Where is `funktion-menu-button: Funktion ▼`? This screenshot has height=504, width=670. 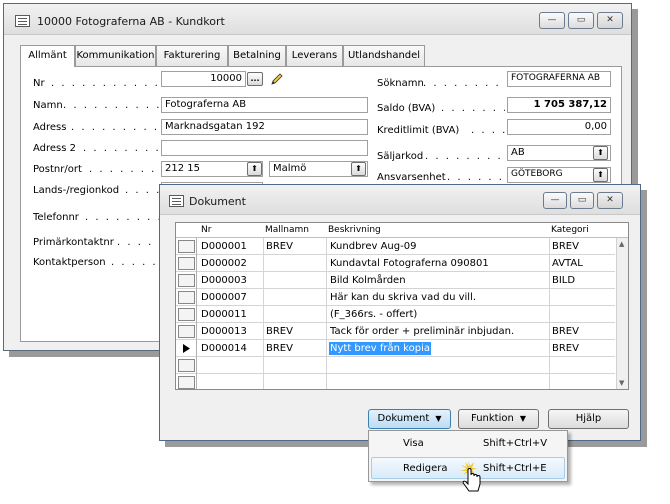 funktion-menu-button: Funktion ▼ is located at coordinates (498, 419).